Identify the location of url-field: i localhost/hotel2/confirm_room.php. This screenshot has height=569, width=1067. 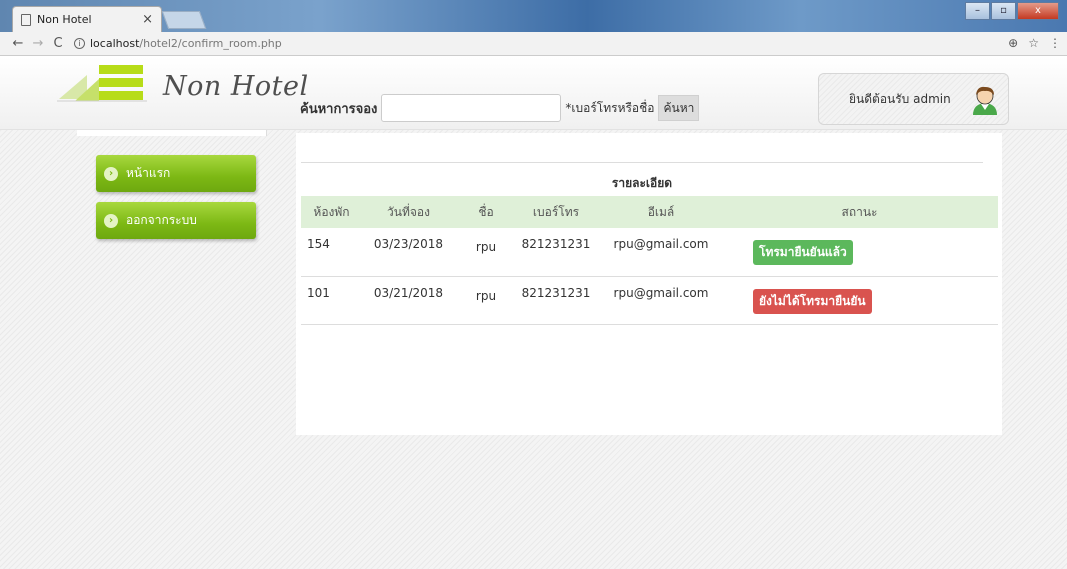
(178, 43).